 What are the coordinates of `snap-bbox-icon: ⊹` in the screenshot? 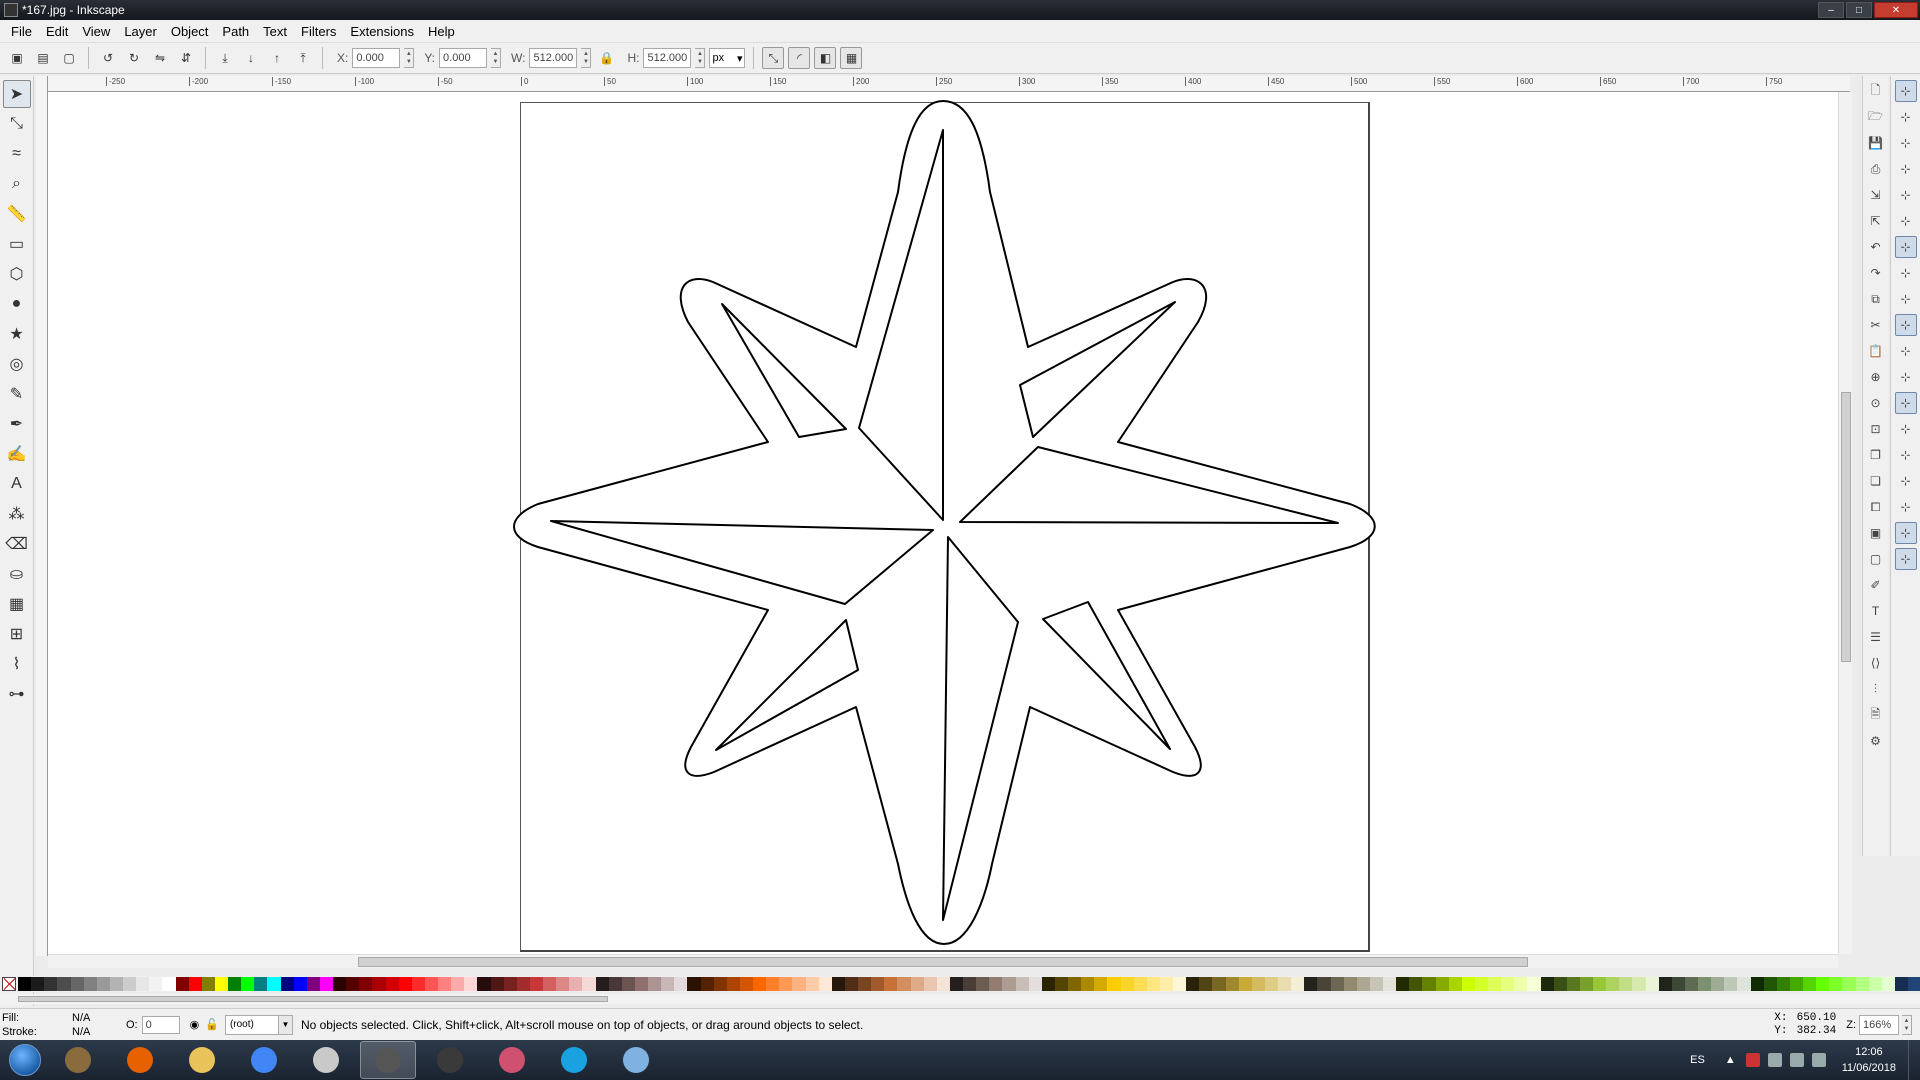 It's located at (1906, 117).